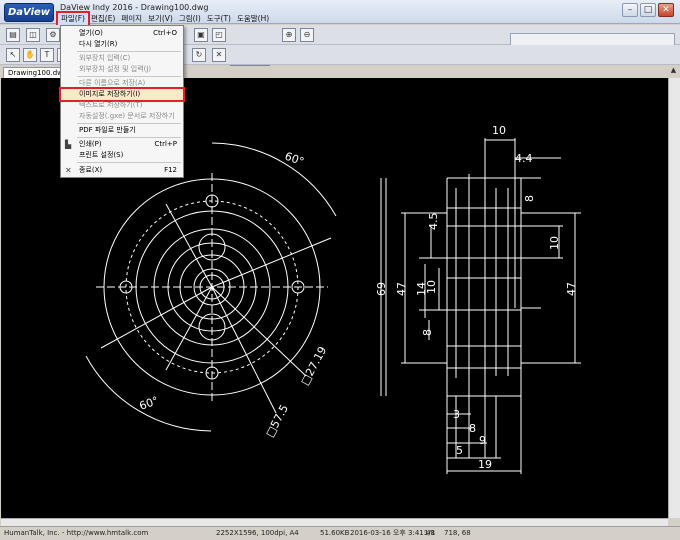  What do you see at coordinates (499, 130) in the screenshot?
I see `dim-10-top: 10` at bounding box center [499, 130].